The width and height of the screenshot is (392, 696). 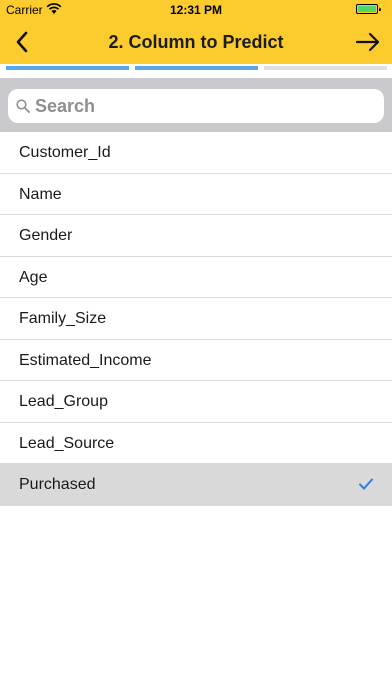 I want to click on column-label: Lead_Source, so click(x=67, y=443).